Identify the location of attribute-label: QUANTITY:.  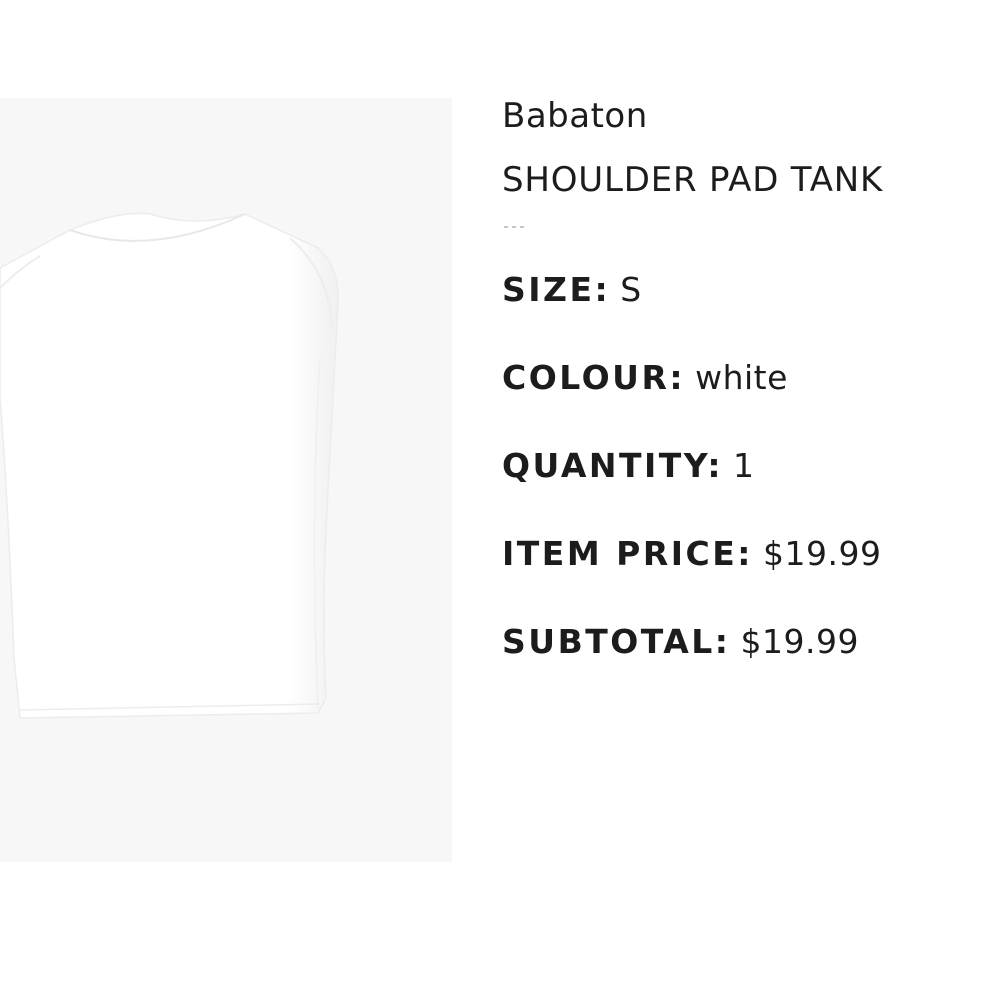
(613, 465).